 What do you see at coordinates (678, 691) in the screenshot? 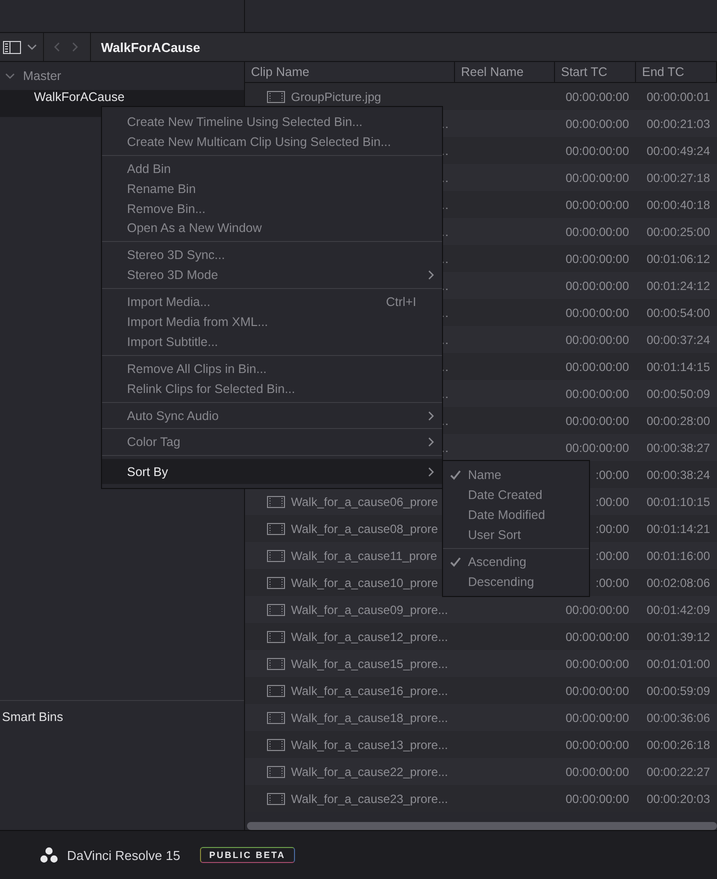
I see `table-cell: 00:00:59:09` at bounding box center [678, 691].